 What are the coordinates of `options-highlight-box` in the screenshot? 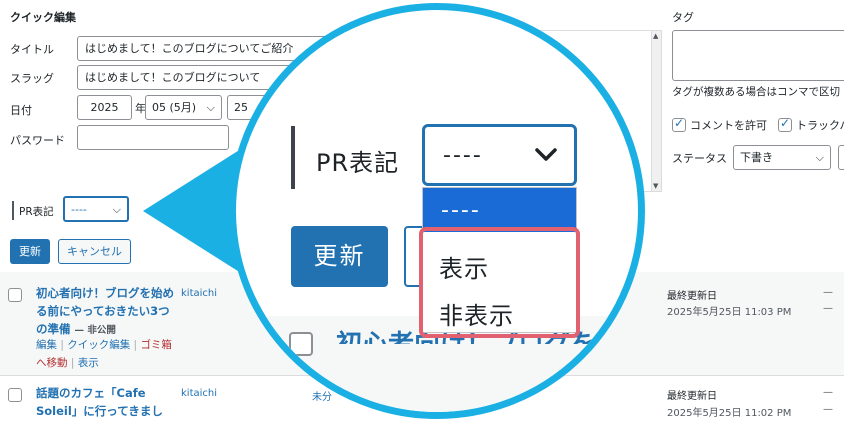 It's located at (499, 282).